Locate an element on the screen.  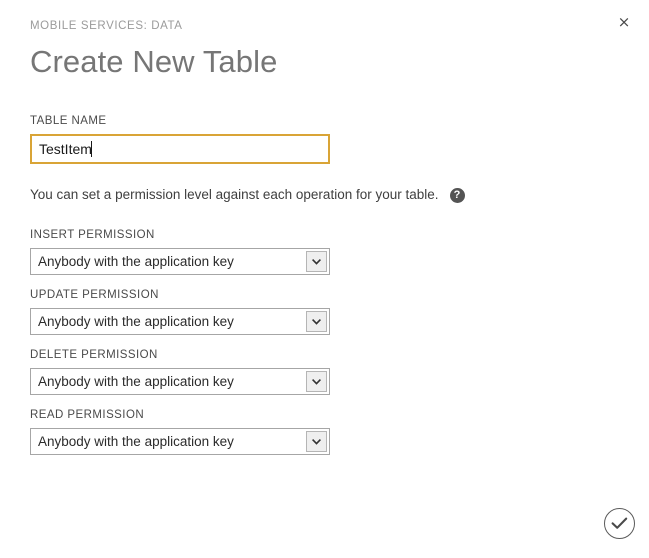
insert-permission-select: Anybody with the application key is located at coordinates (180, 261).